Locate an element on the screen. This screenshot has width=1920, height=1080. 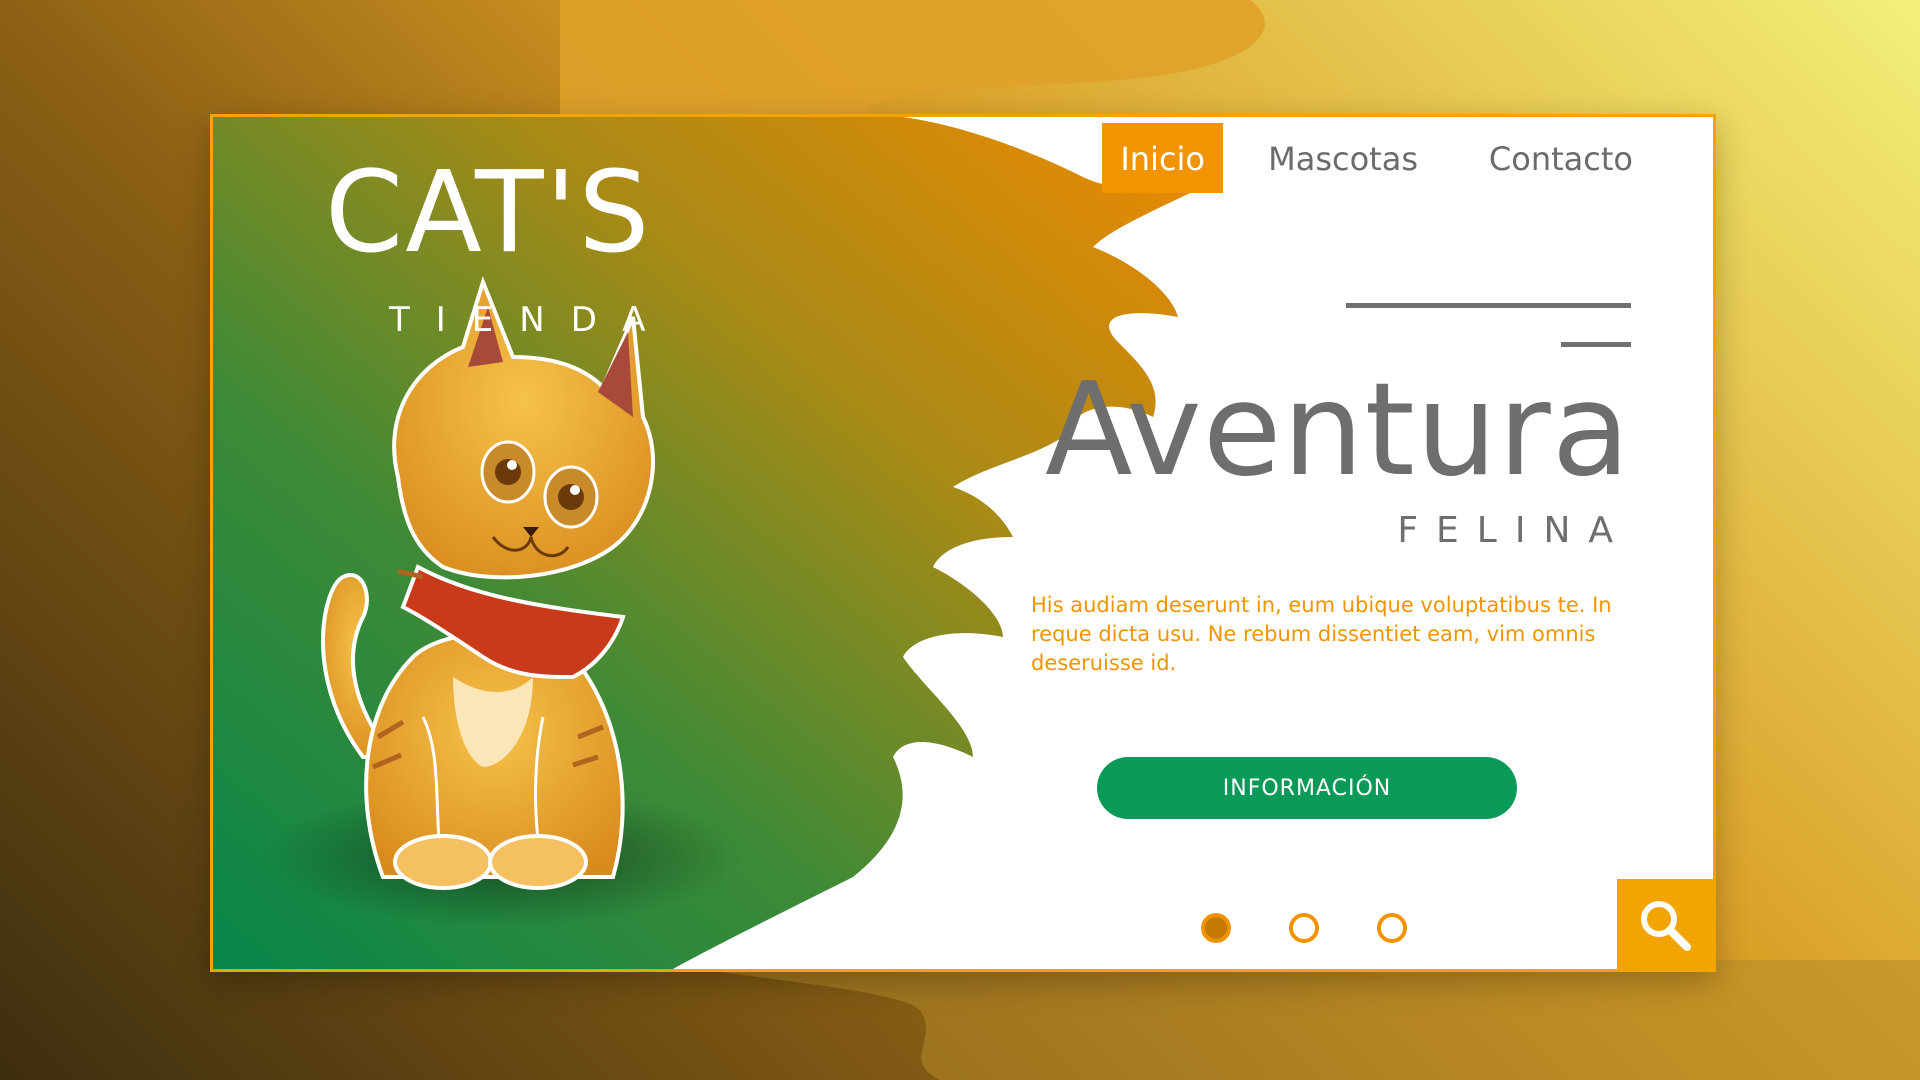
decorative-line-long is located at coordinates (1488, 305).